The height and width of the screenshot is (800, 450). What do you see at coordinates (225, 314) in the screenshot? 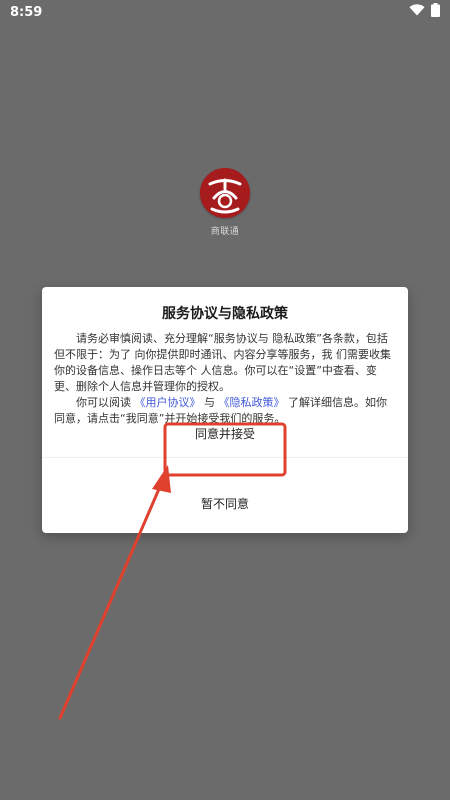
I see `dialog-title: 服务协议与隐私政策` at bounding box center [225, 314].